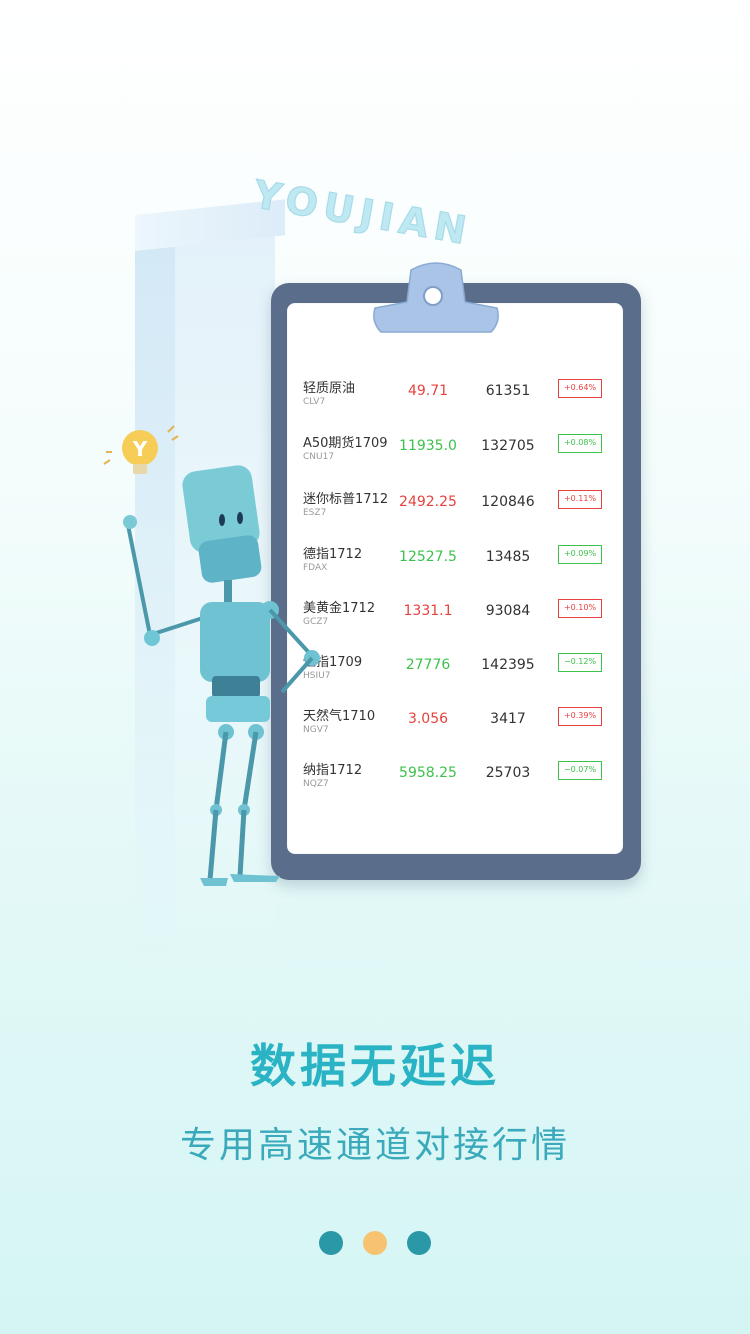  Describe the element at coordinates (508, 611) in the screenshot. I see `quote-volume: 93084` at that location.